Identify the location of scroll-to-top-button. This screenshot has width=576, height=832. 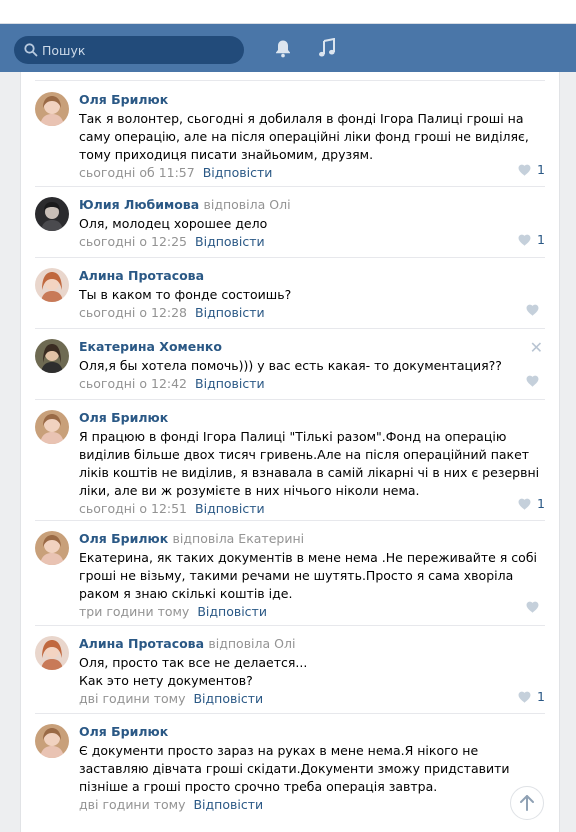
(527, 803).